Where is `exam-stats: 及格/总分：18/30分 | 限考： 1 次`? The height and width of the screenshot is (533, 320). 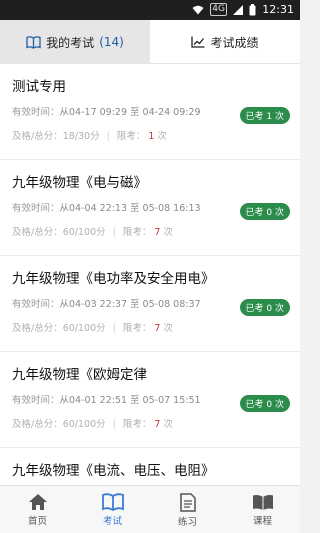 exam-stats: 及格/总分：18/30分 | 限考： 1 次 is located at coordinates (89, 136).